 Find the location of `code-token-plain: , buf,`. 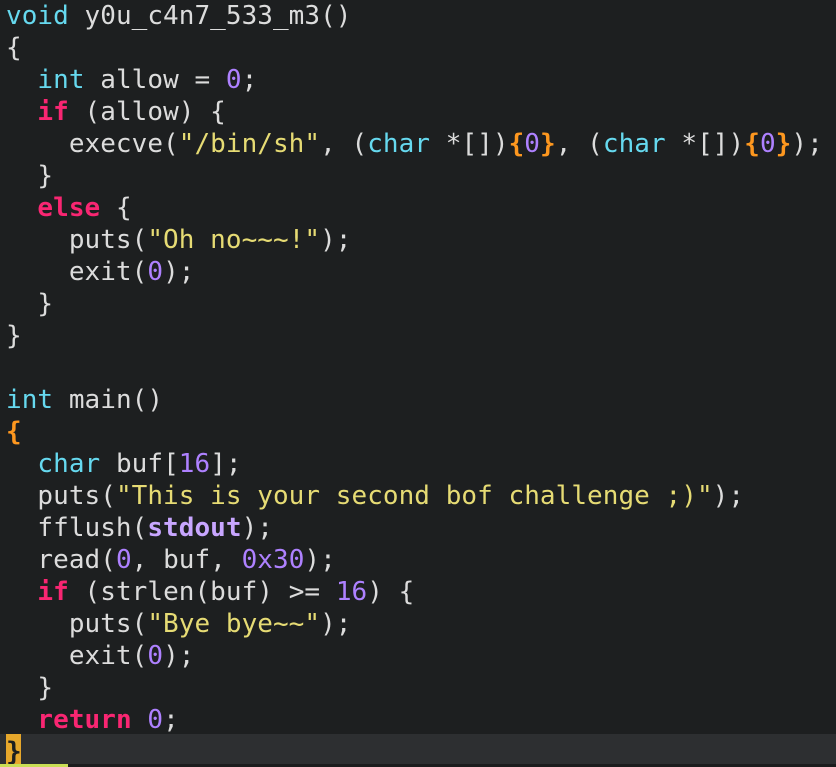

code-token-plain: , buf, is located at coordinates (186, 560).